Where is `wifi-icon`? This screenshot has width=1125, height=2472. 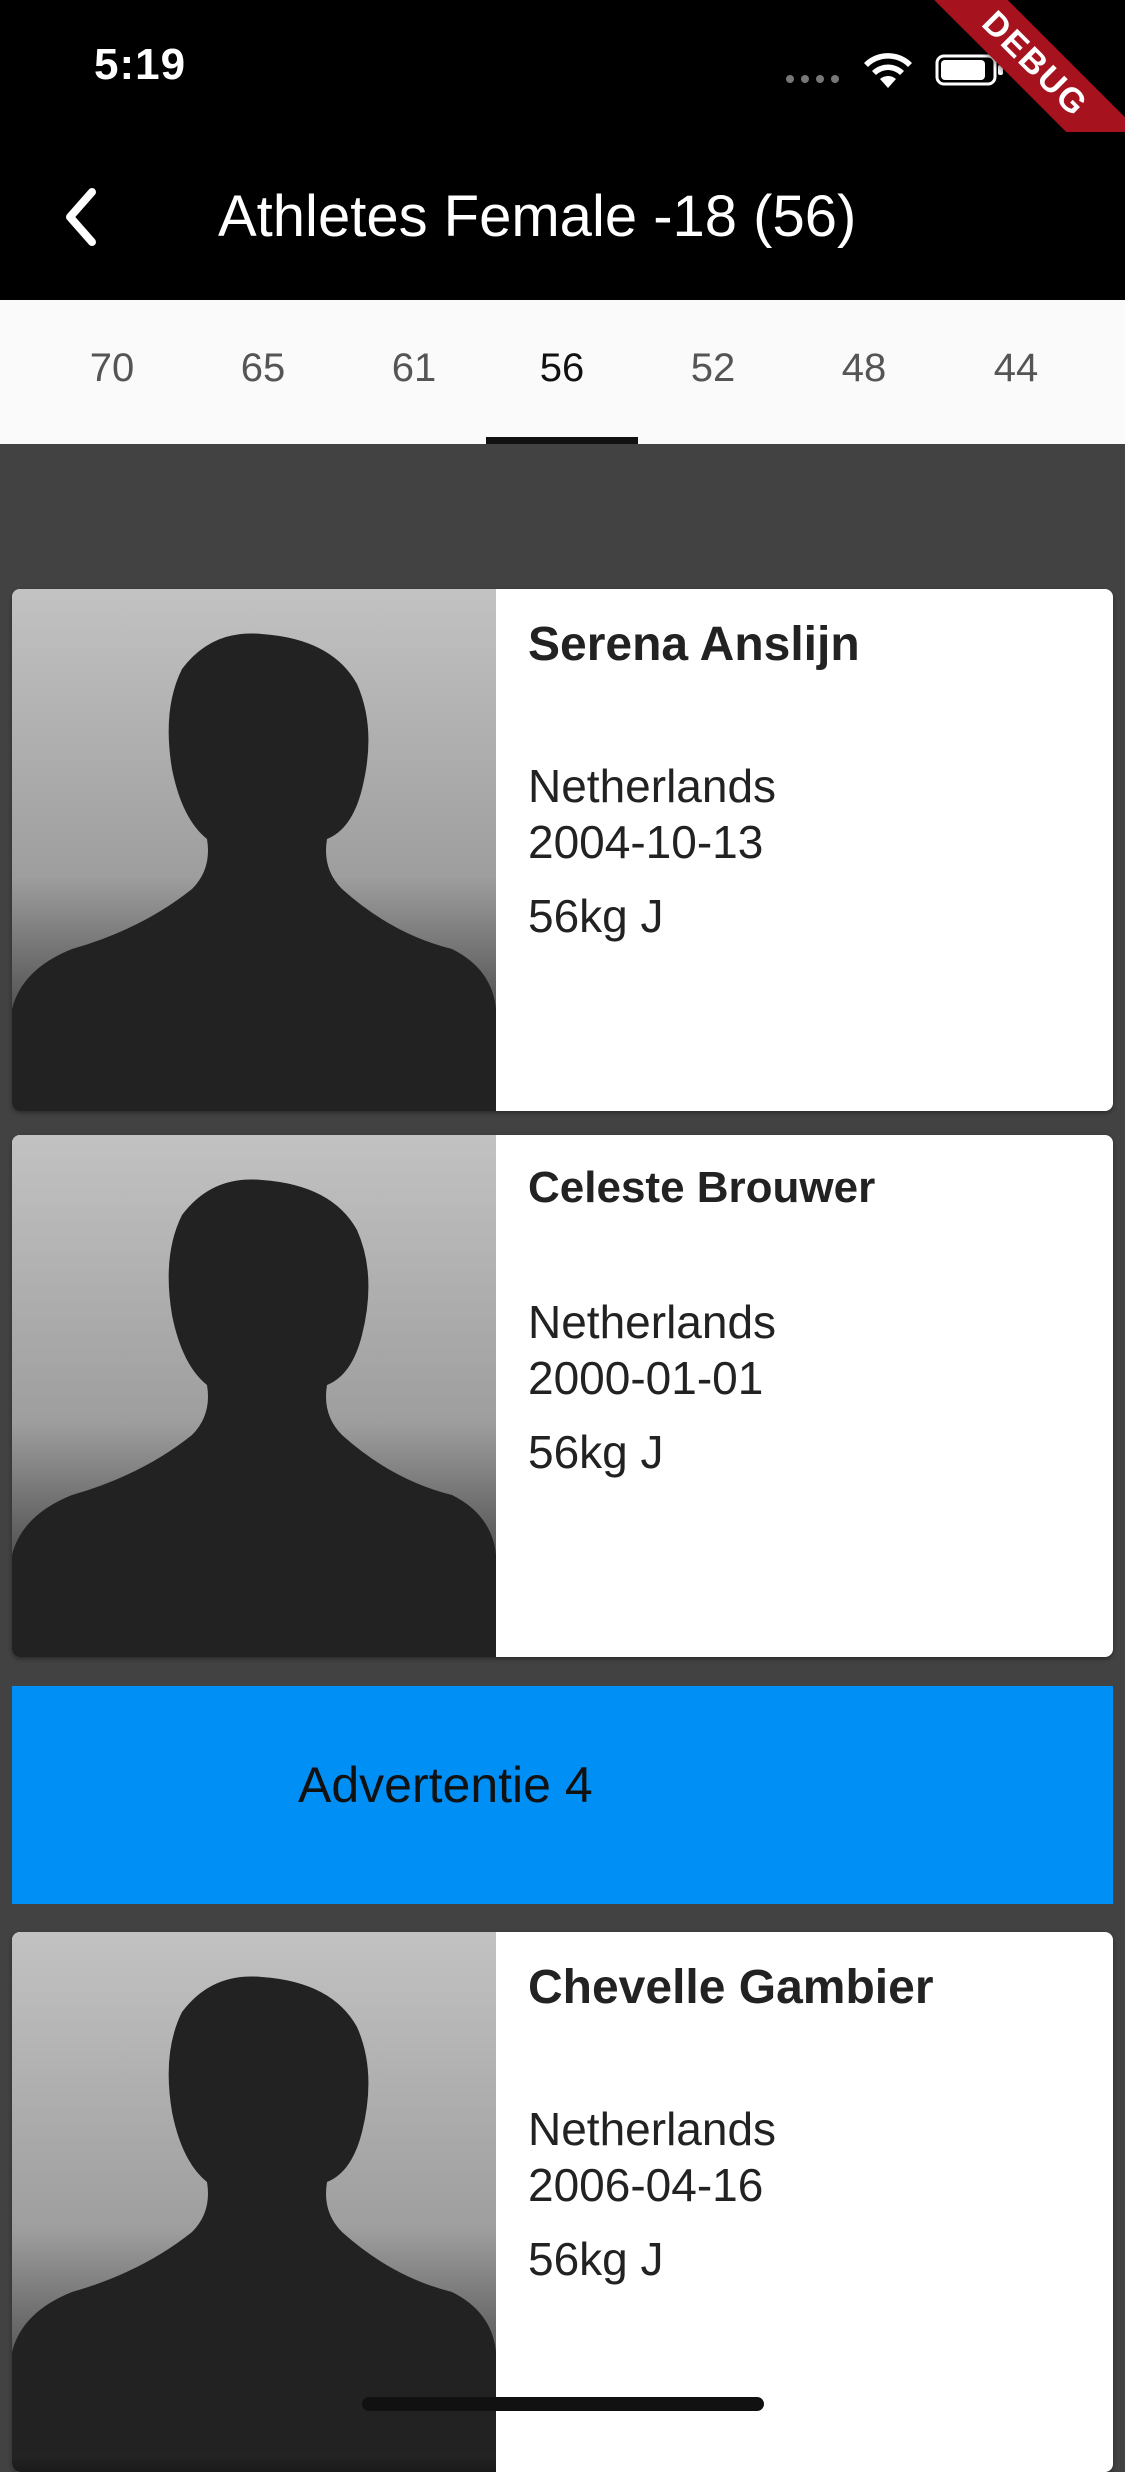
wifi-icon is located at coordinates (888, 70).